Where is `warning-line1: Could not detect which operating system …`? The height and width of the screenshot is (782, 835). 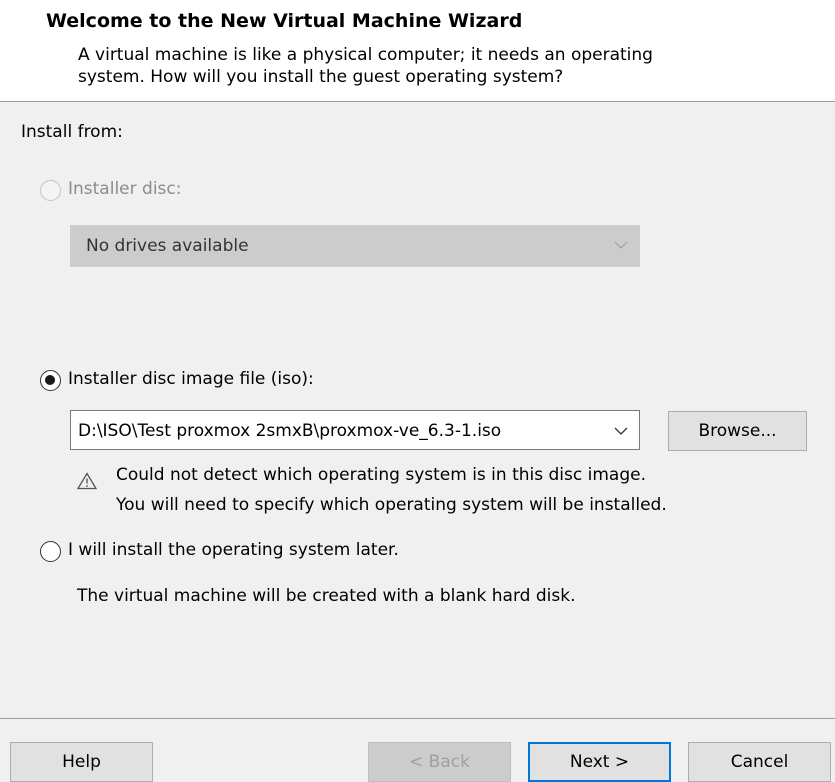 warning-line1: Could not detect which operating system … is located at coordinates (381, 475).